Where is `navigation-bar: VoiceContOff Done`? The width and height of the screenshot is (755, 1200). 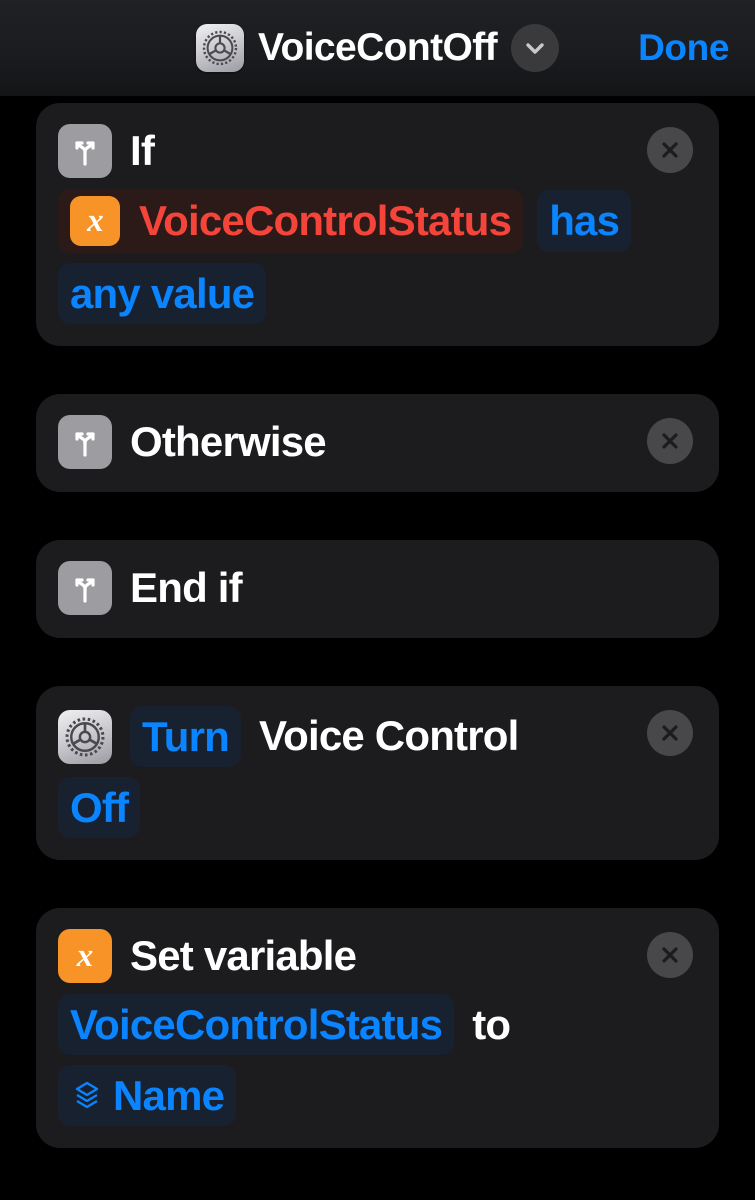 navigation-bar: VoiceContOff Done is located at coordinates (377, 48).